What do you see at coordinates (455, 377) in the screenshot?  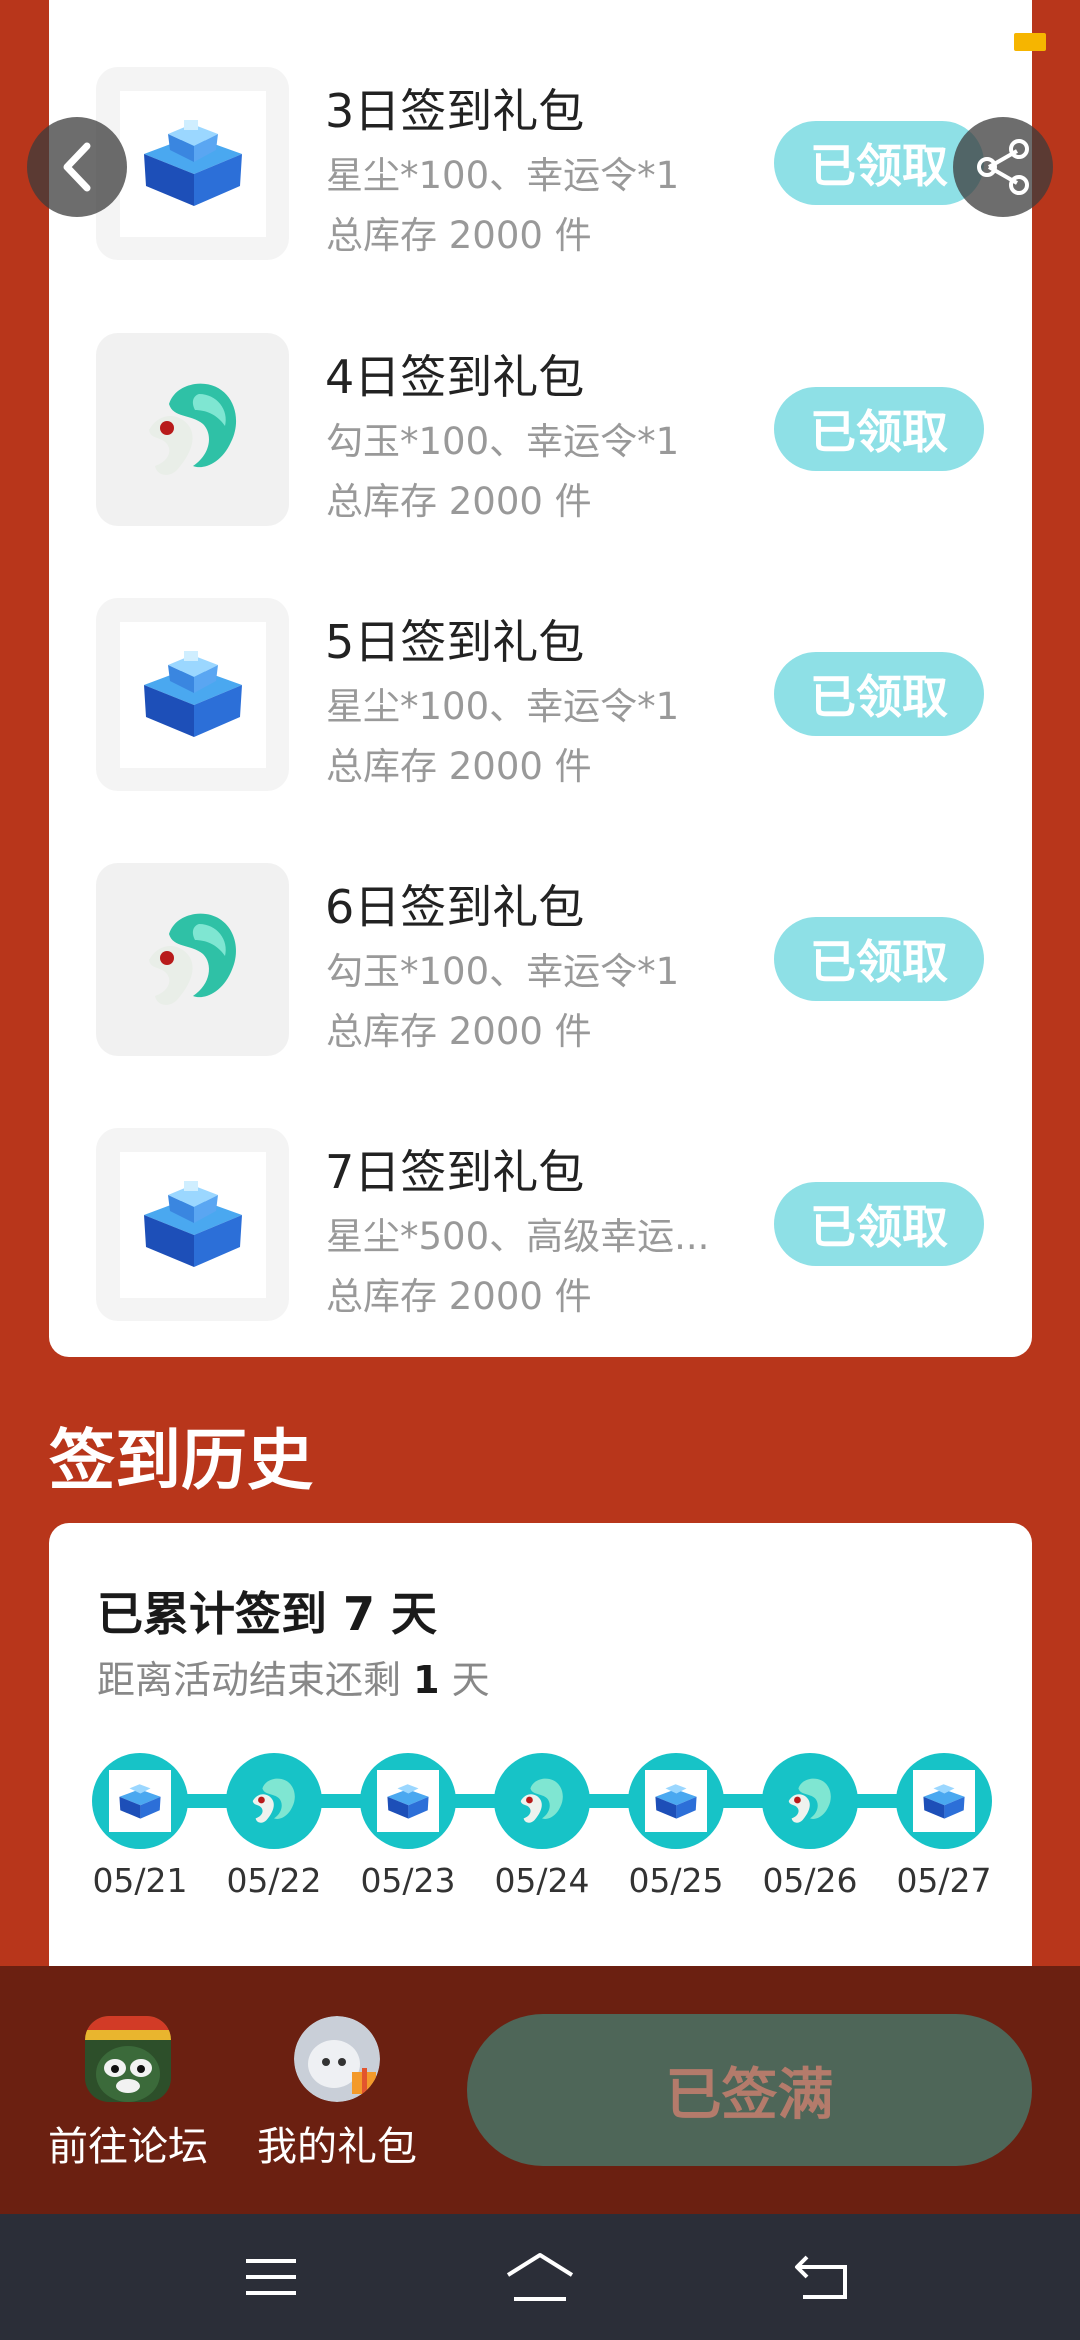 I see `gift-title: 4日签到礼包` at bounding box center [455, 377].